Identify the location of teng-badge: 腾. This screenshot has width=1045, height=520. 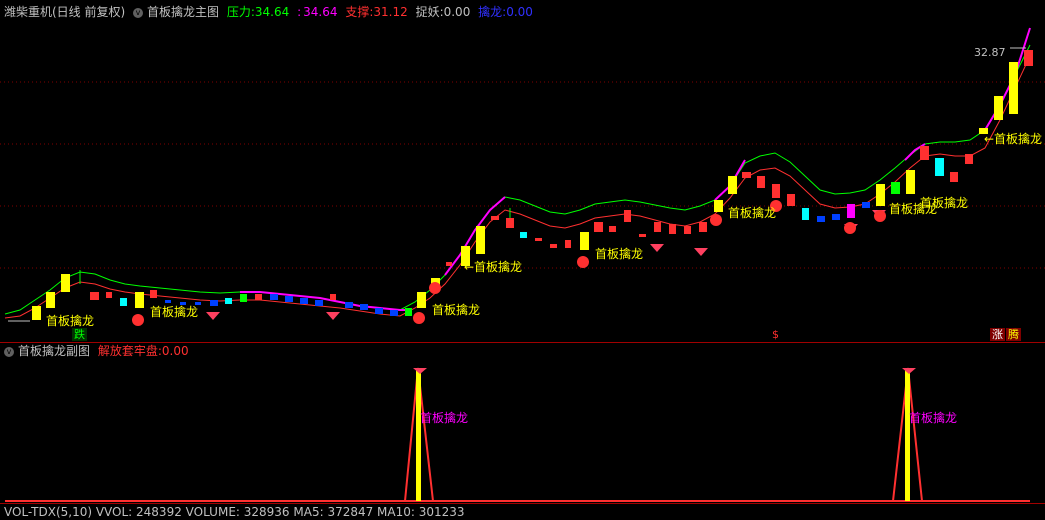
(1013, 334).